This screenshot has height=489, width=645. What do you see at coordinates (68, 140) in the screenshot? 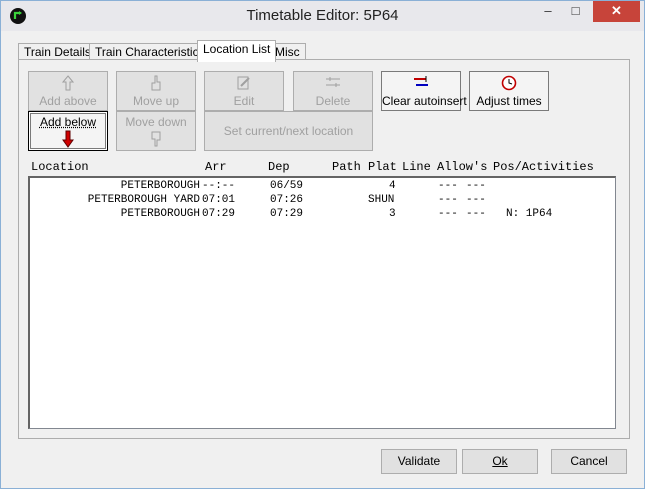
I see `arrow-down-icon` at bounding box center [68, 140].